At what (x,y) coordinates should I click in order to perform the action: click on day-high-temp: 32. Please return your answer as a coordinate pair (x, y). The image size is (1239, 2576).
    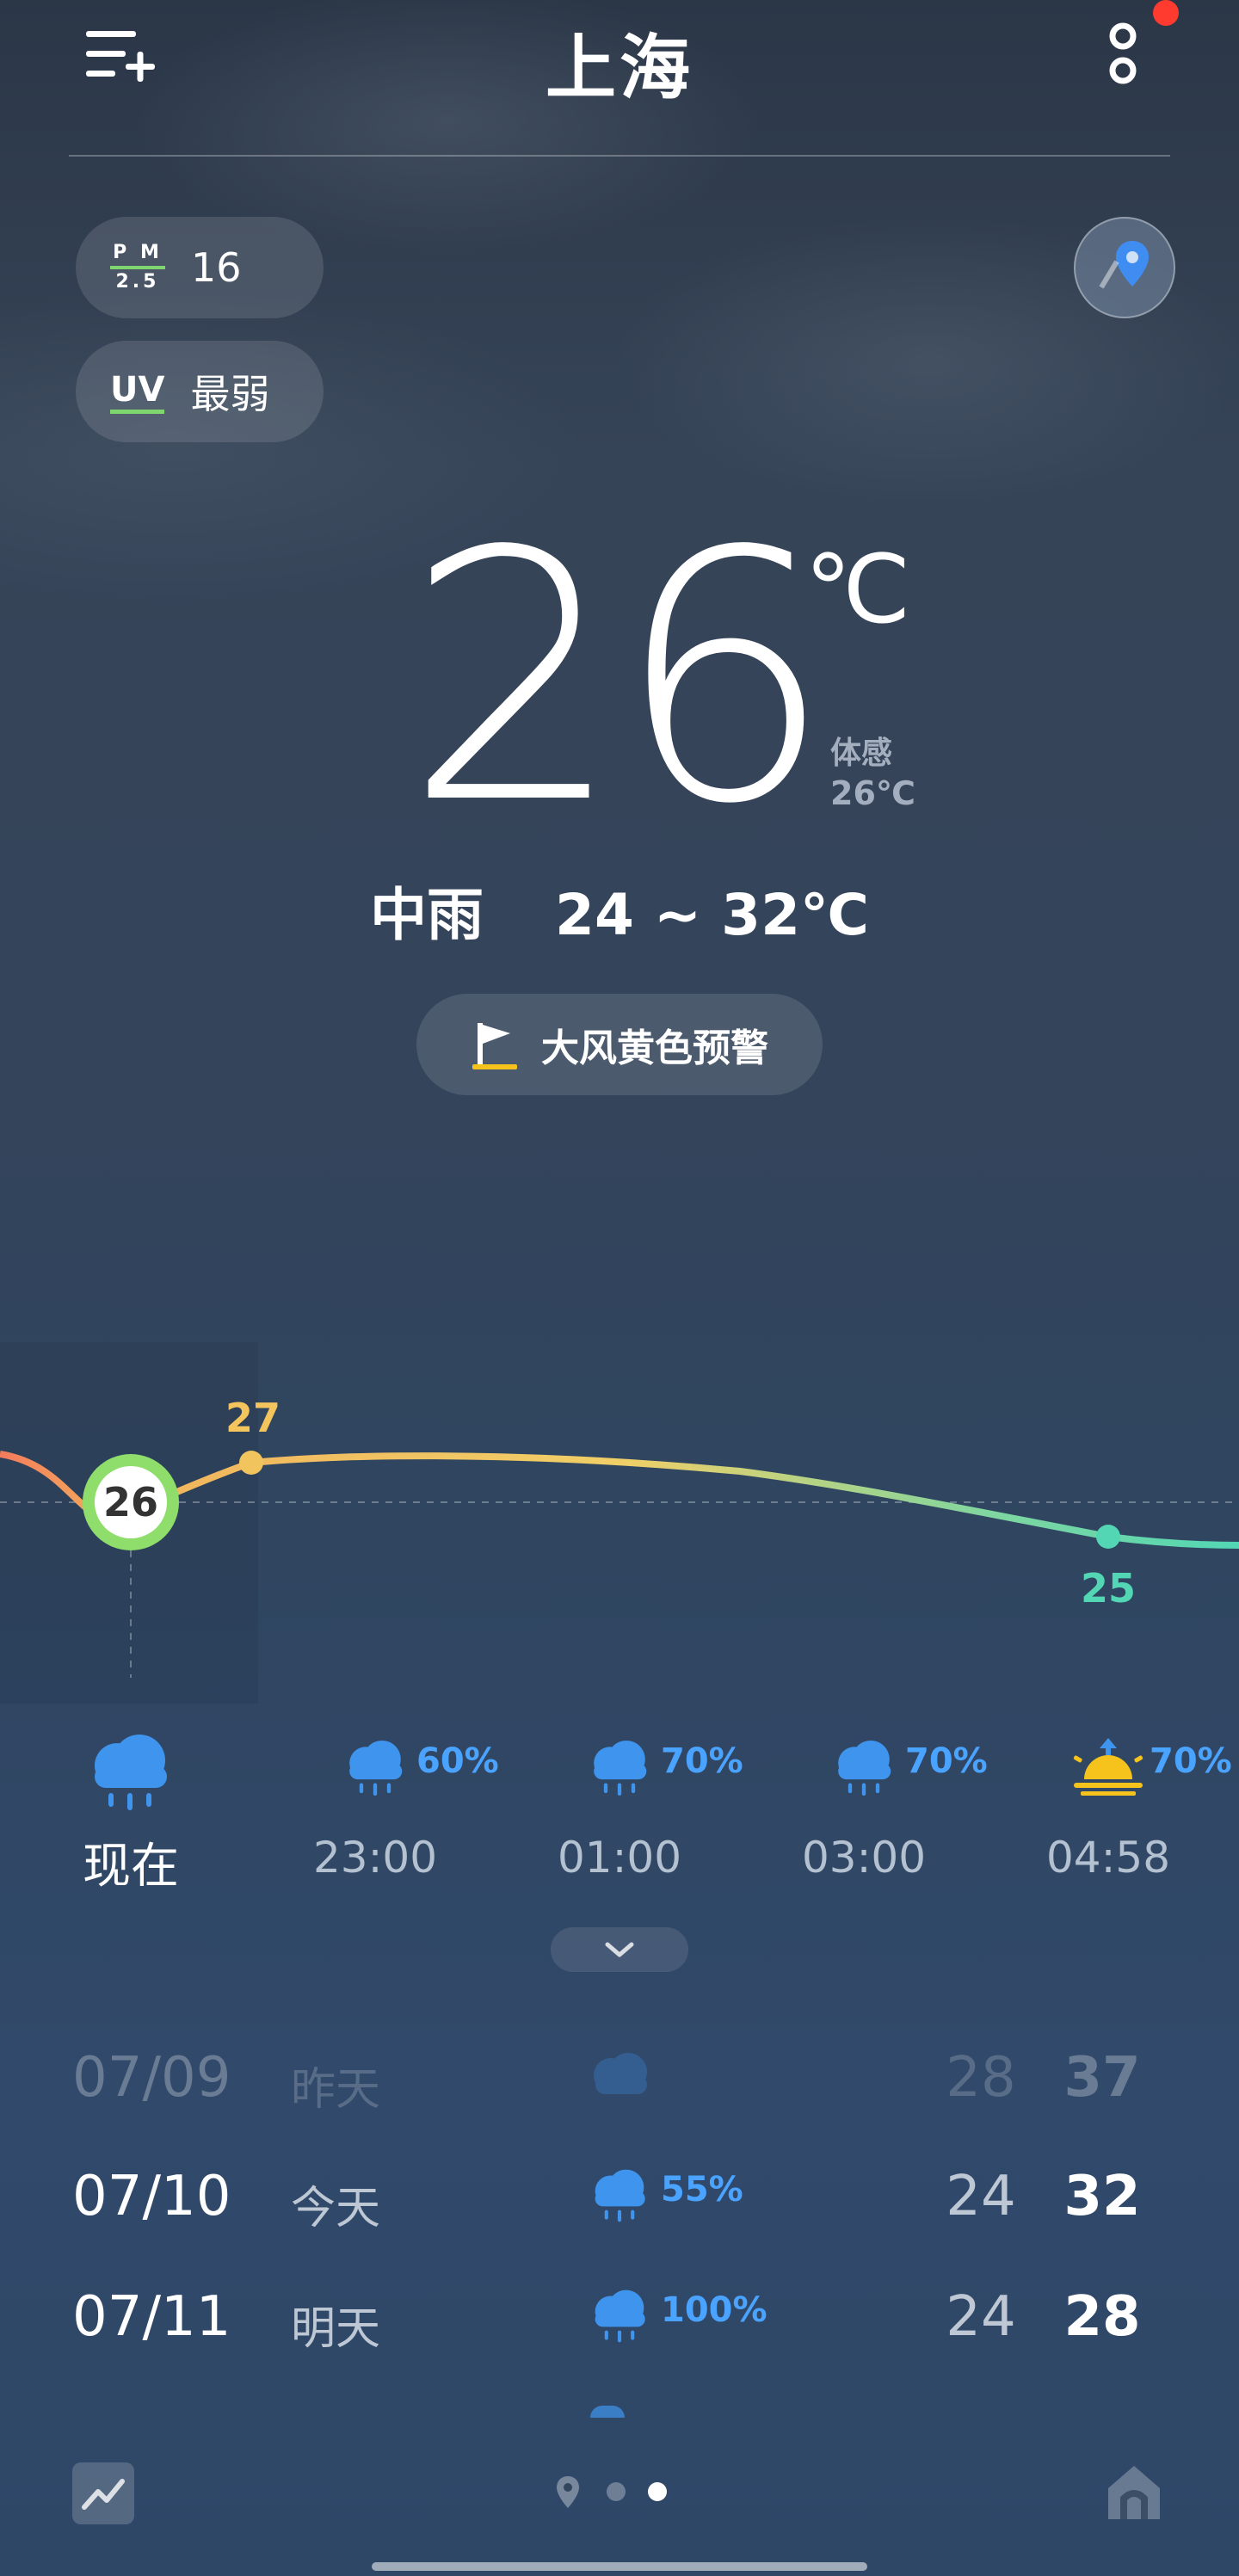
    Looking at the image, I should click on (1102, 2197).